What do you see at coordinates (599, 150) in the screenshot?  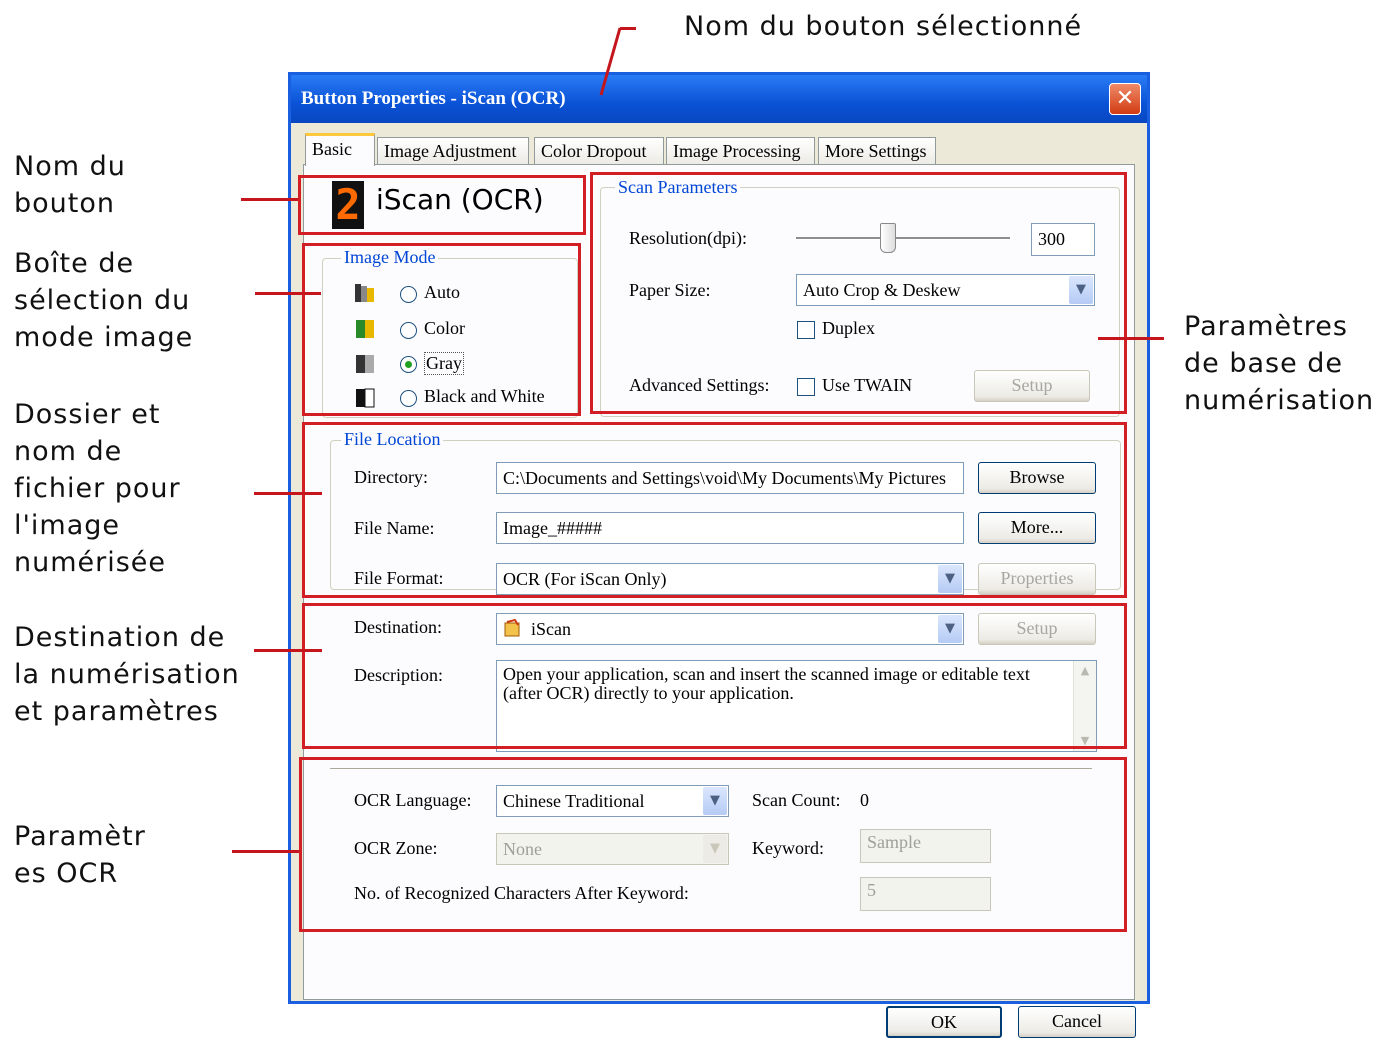 I see `tab-color-dropout: Color Dropout` at bounding box center [599, 150].